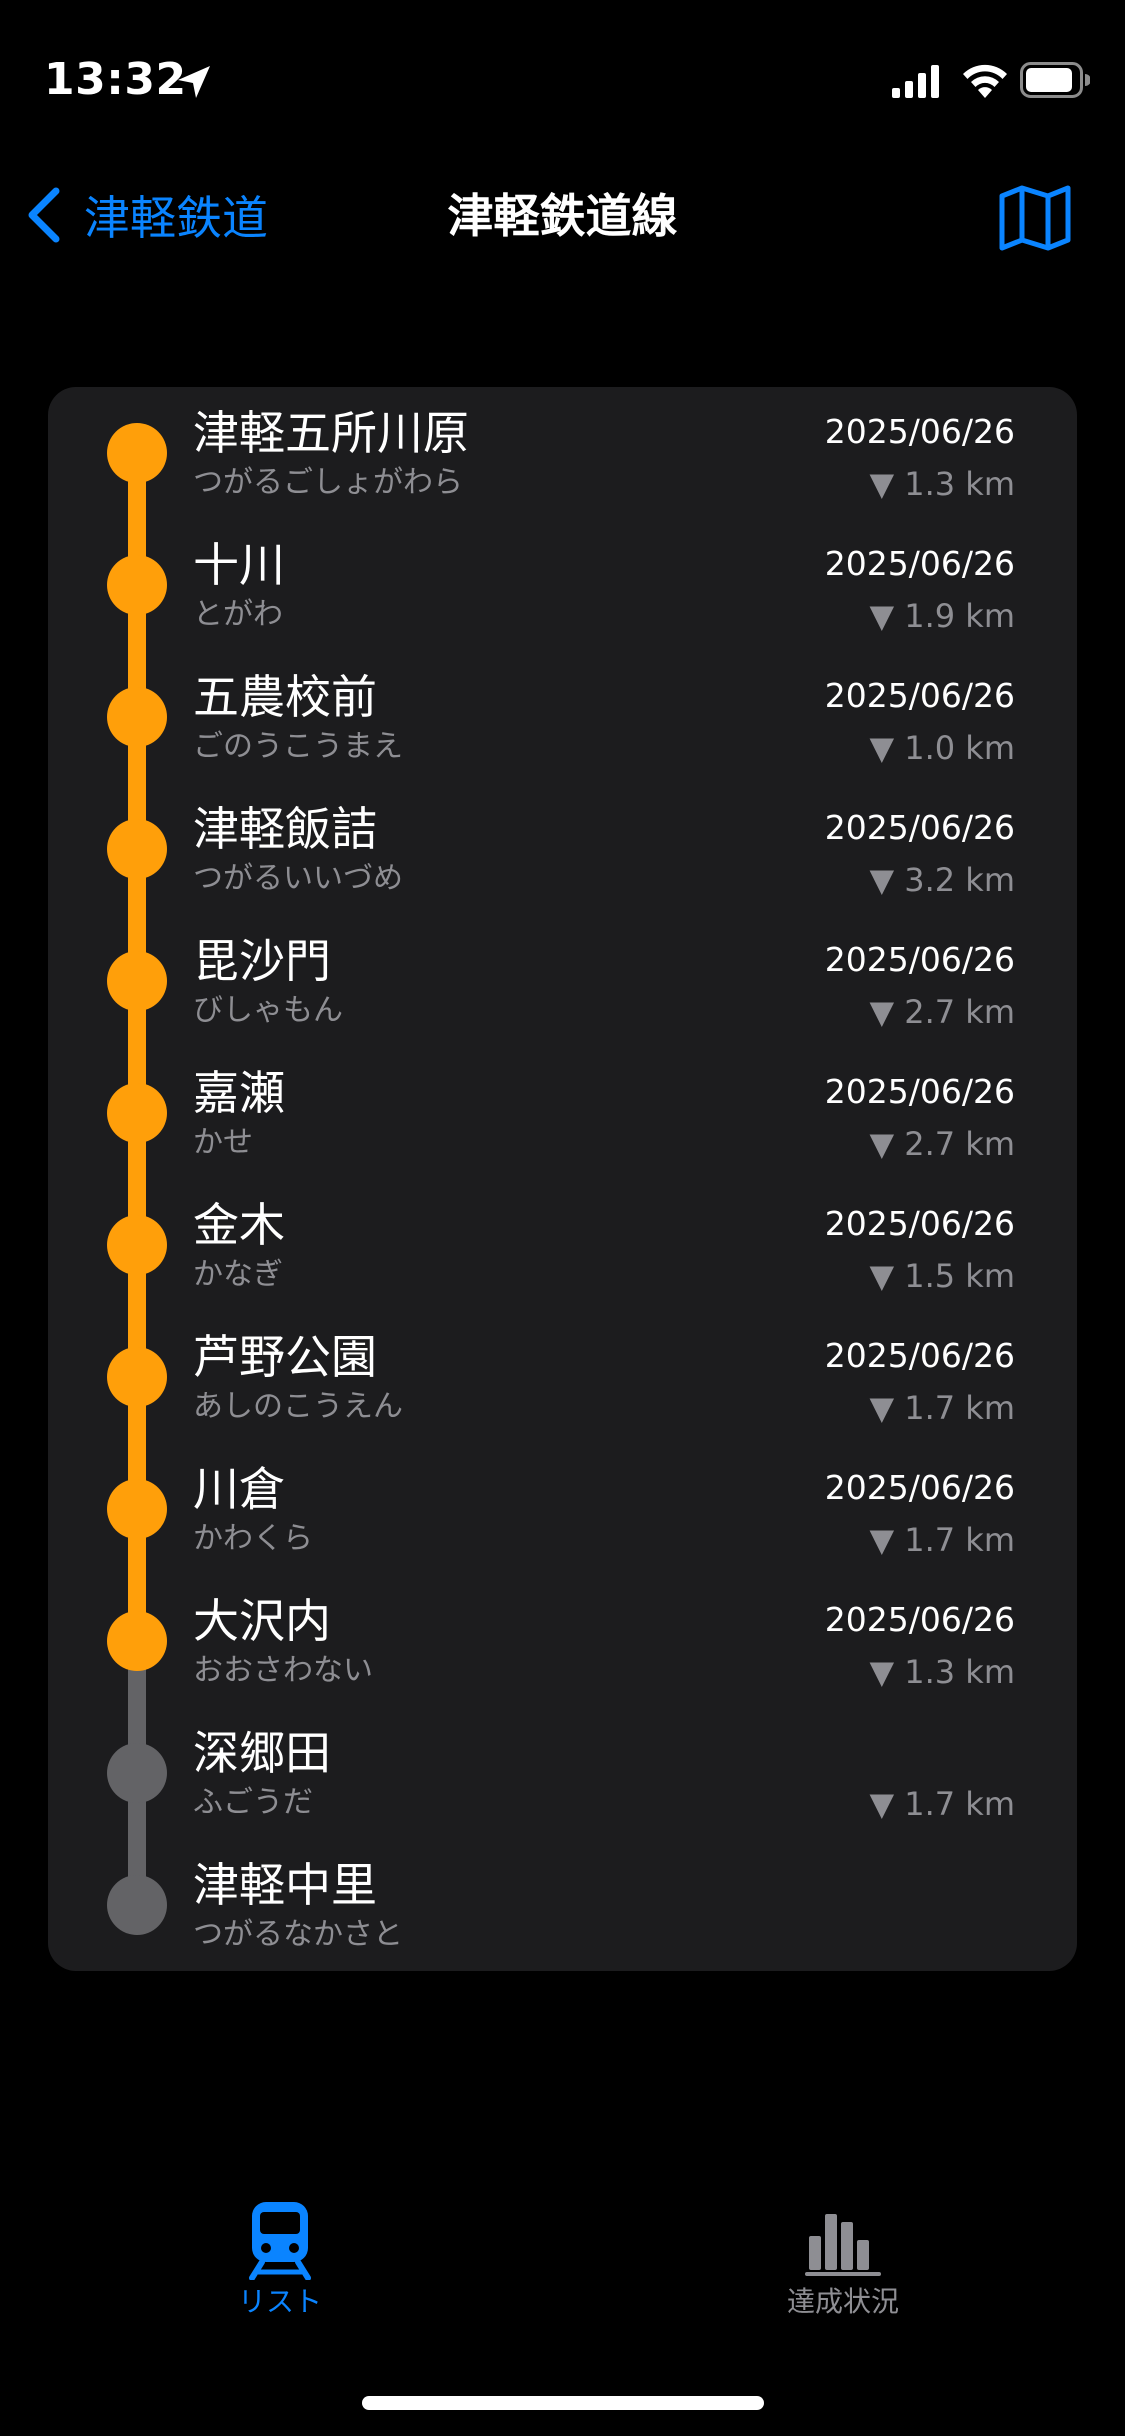  I want to click on status-time: 13:32, so click(115, 79).